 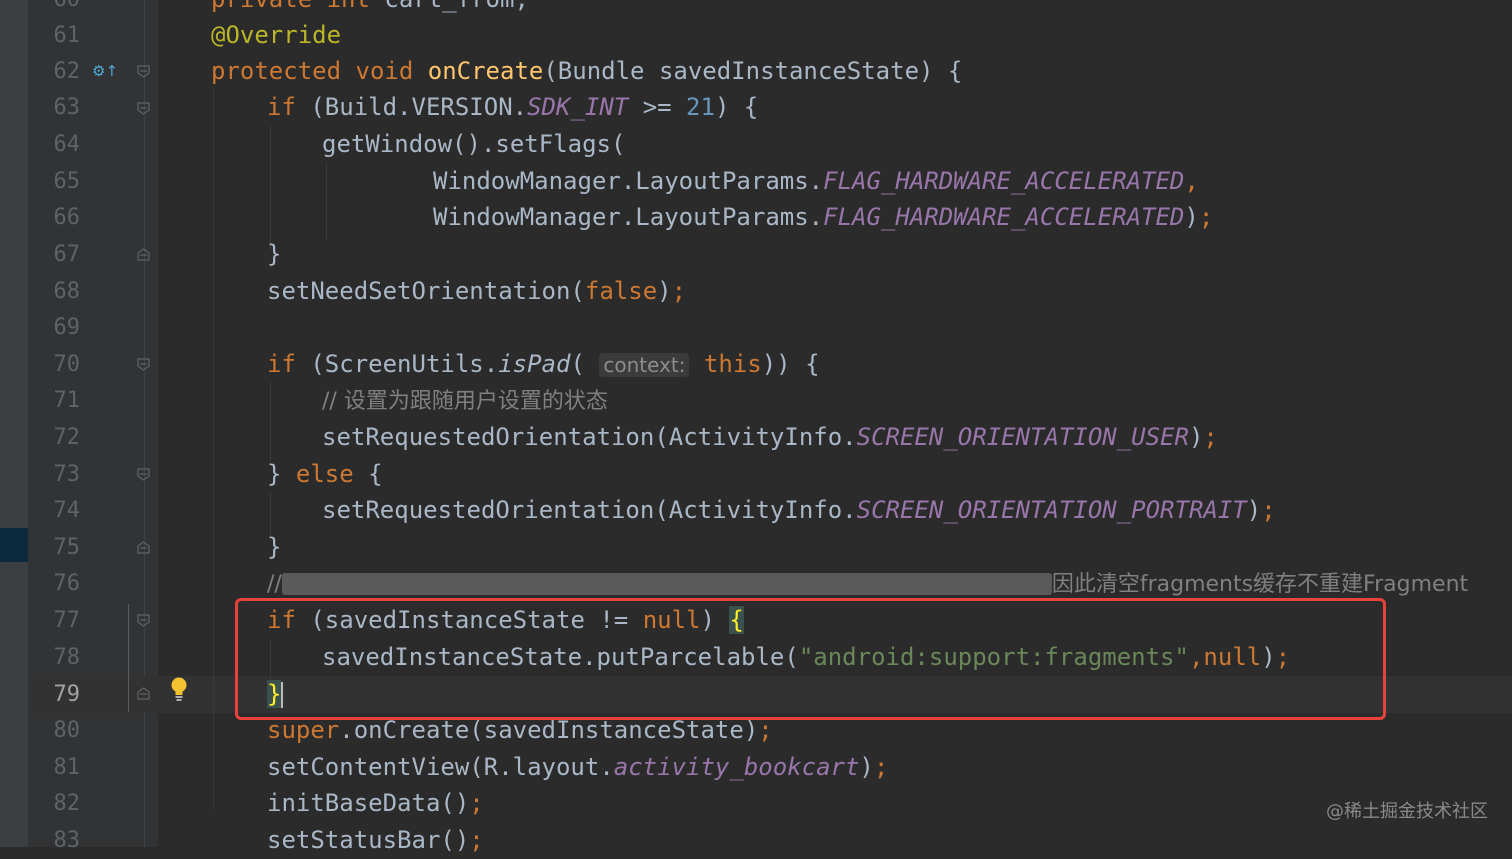 What do you see at coordinates (375, 803) in the screenshot?
I see `code-line: initBaseData();` at bounding box center [375, 803].